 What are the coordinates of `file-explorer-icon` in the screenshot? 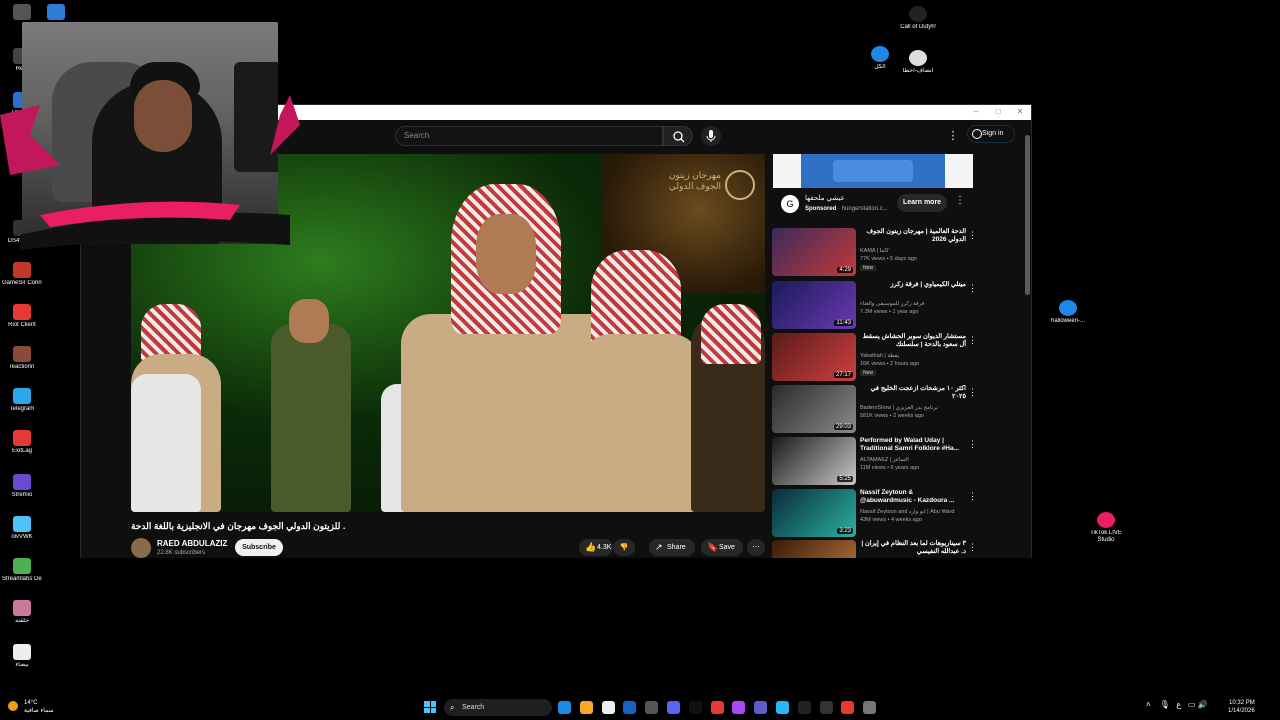 It's located at (586, 707).